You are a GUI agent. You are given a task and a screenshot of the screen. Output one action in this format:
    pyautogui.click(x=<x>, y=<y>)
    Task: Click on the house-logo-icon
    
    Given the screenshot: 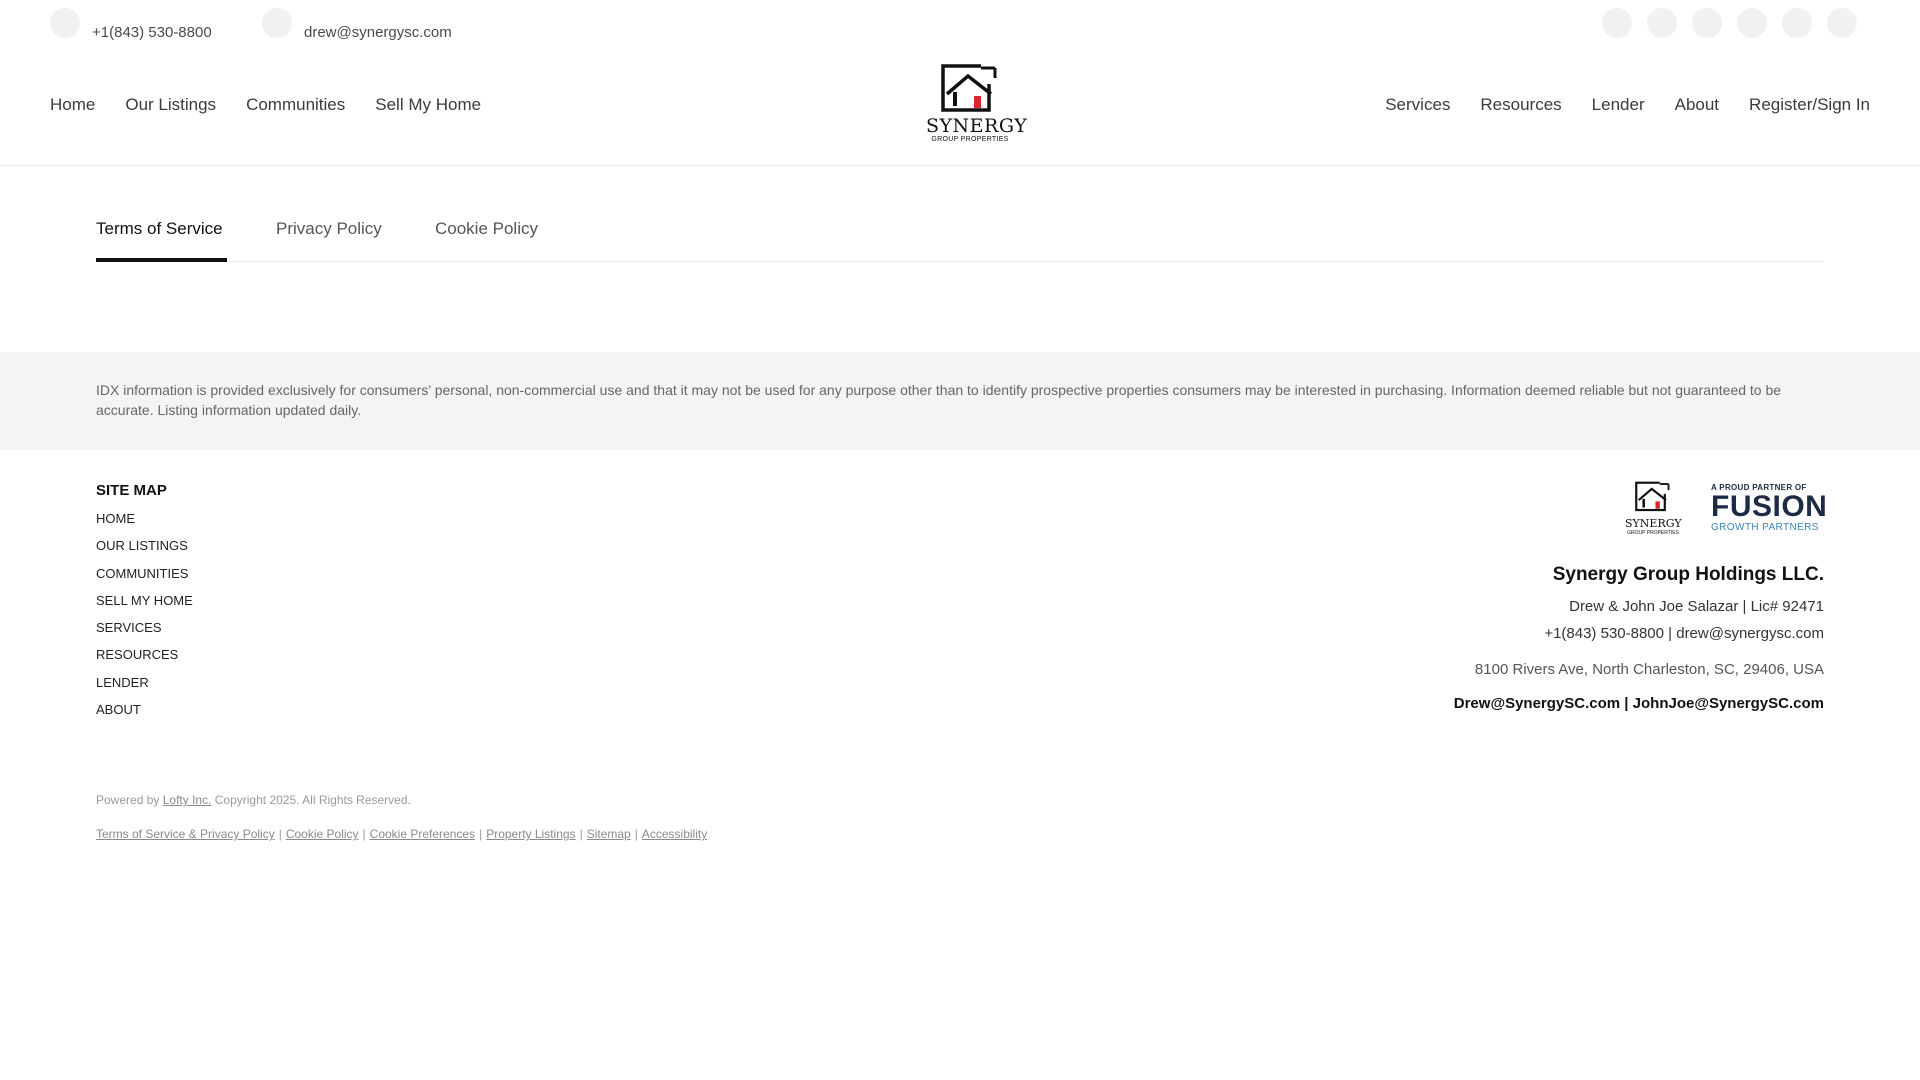 What is the action you would take?
    pyautogui.click(x=970, y=88)
    